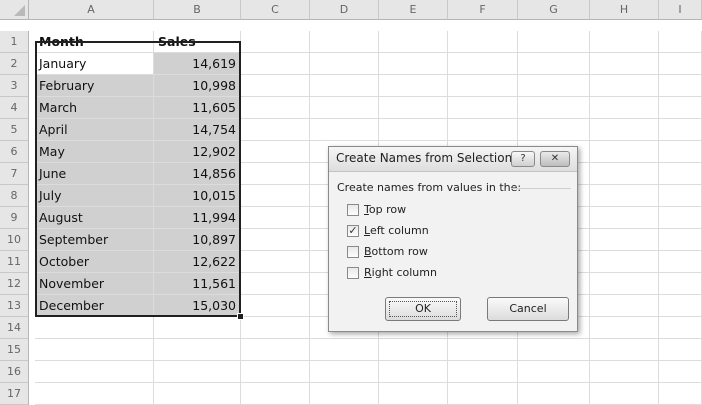  Describe the element at coordinates (197, 130) in the screenshot. I see `cell-sales: 14,754` at that location.